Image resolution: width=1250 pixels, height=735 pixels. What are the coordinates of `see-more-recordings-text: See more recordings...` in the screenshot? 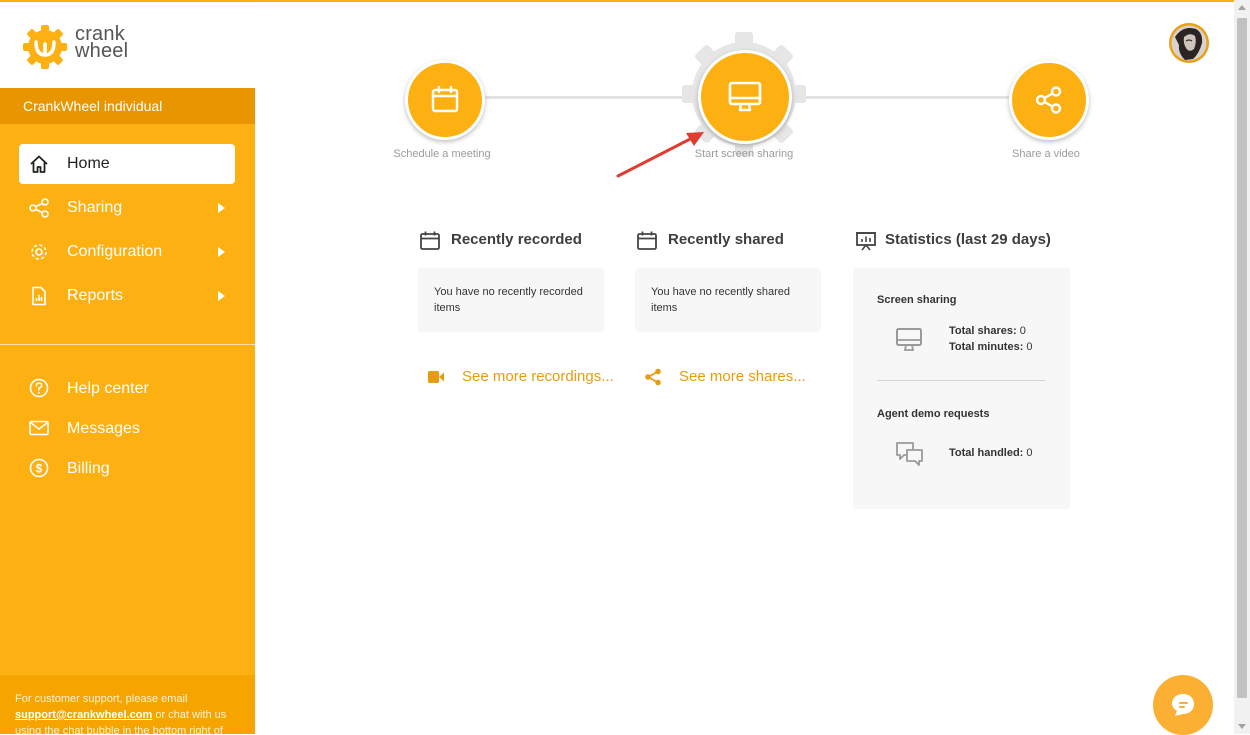 It's located at (538, 376).